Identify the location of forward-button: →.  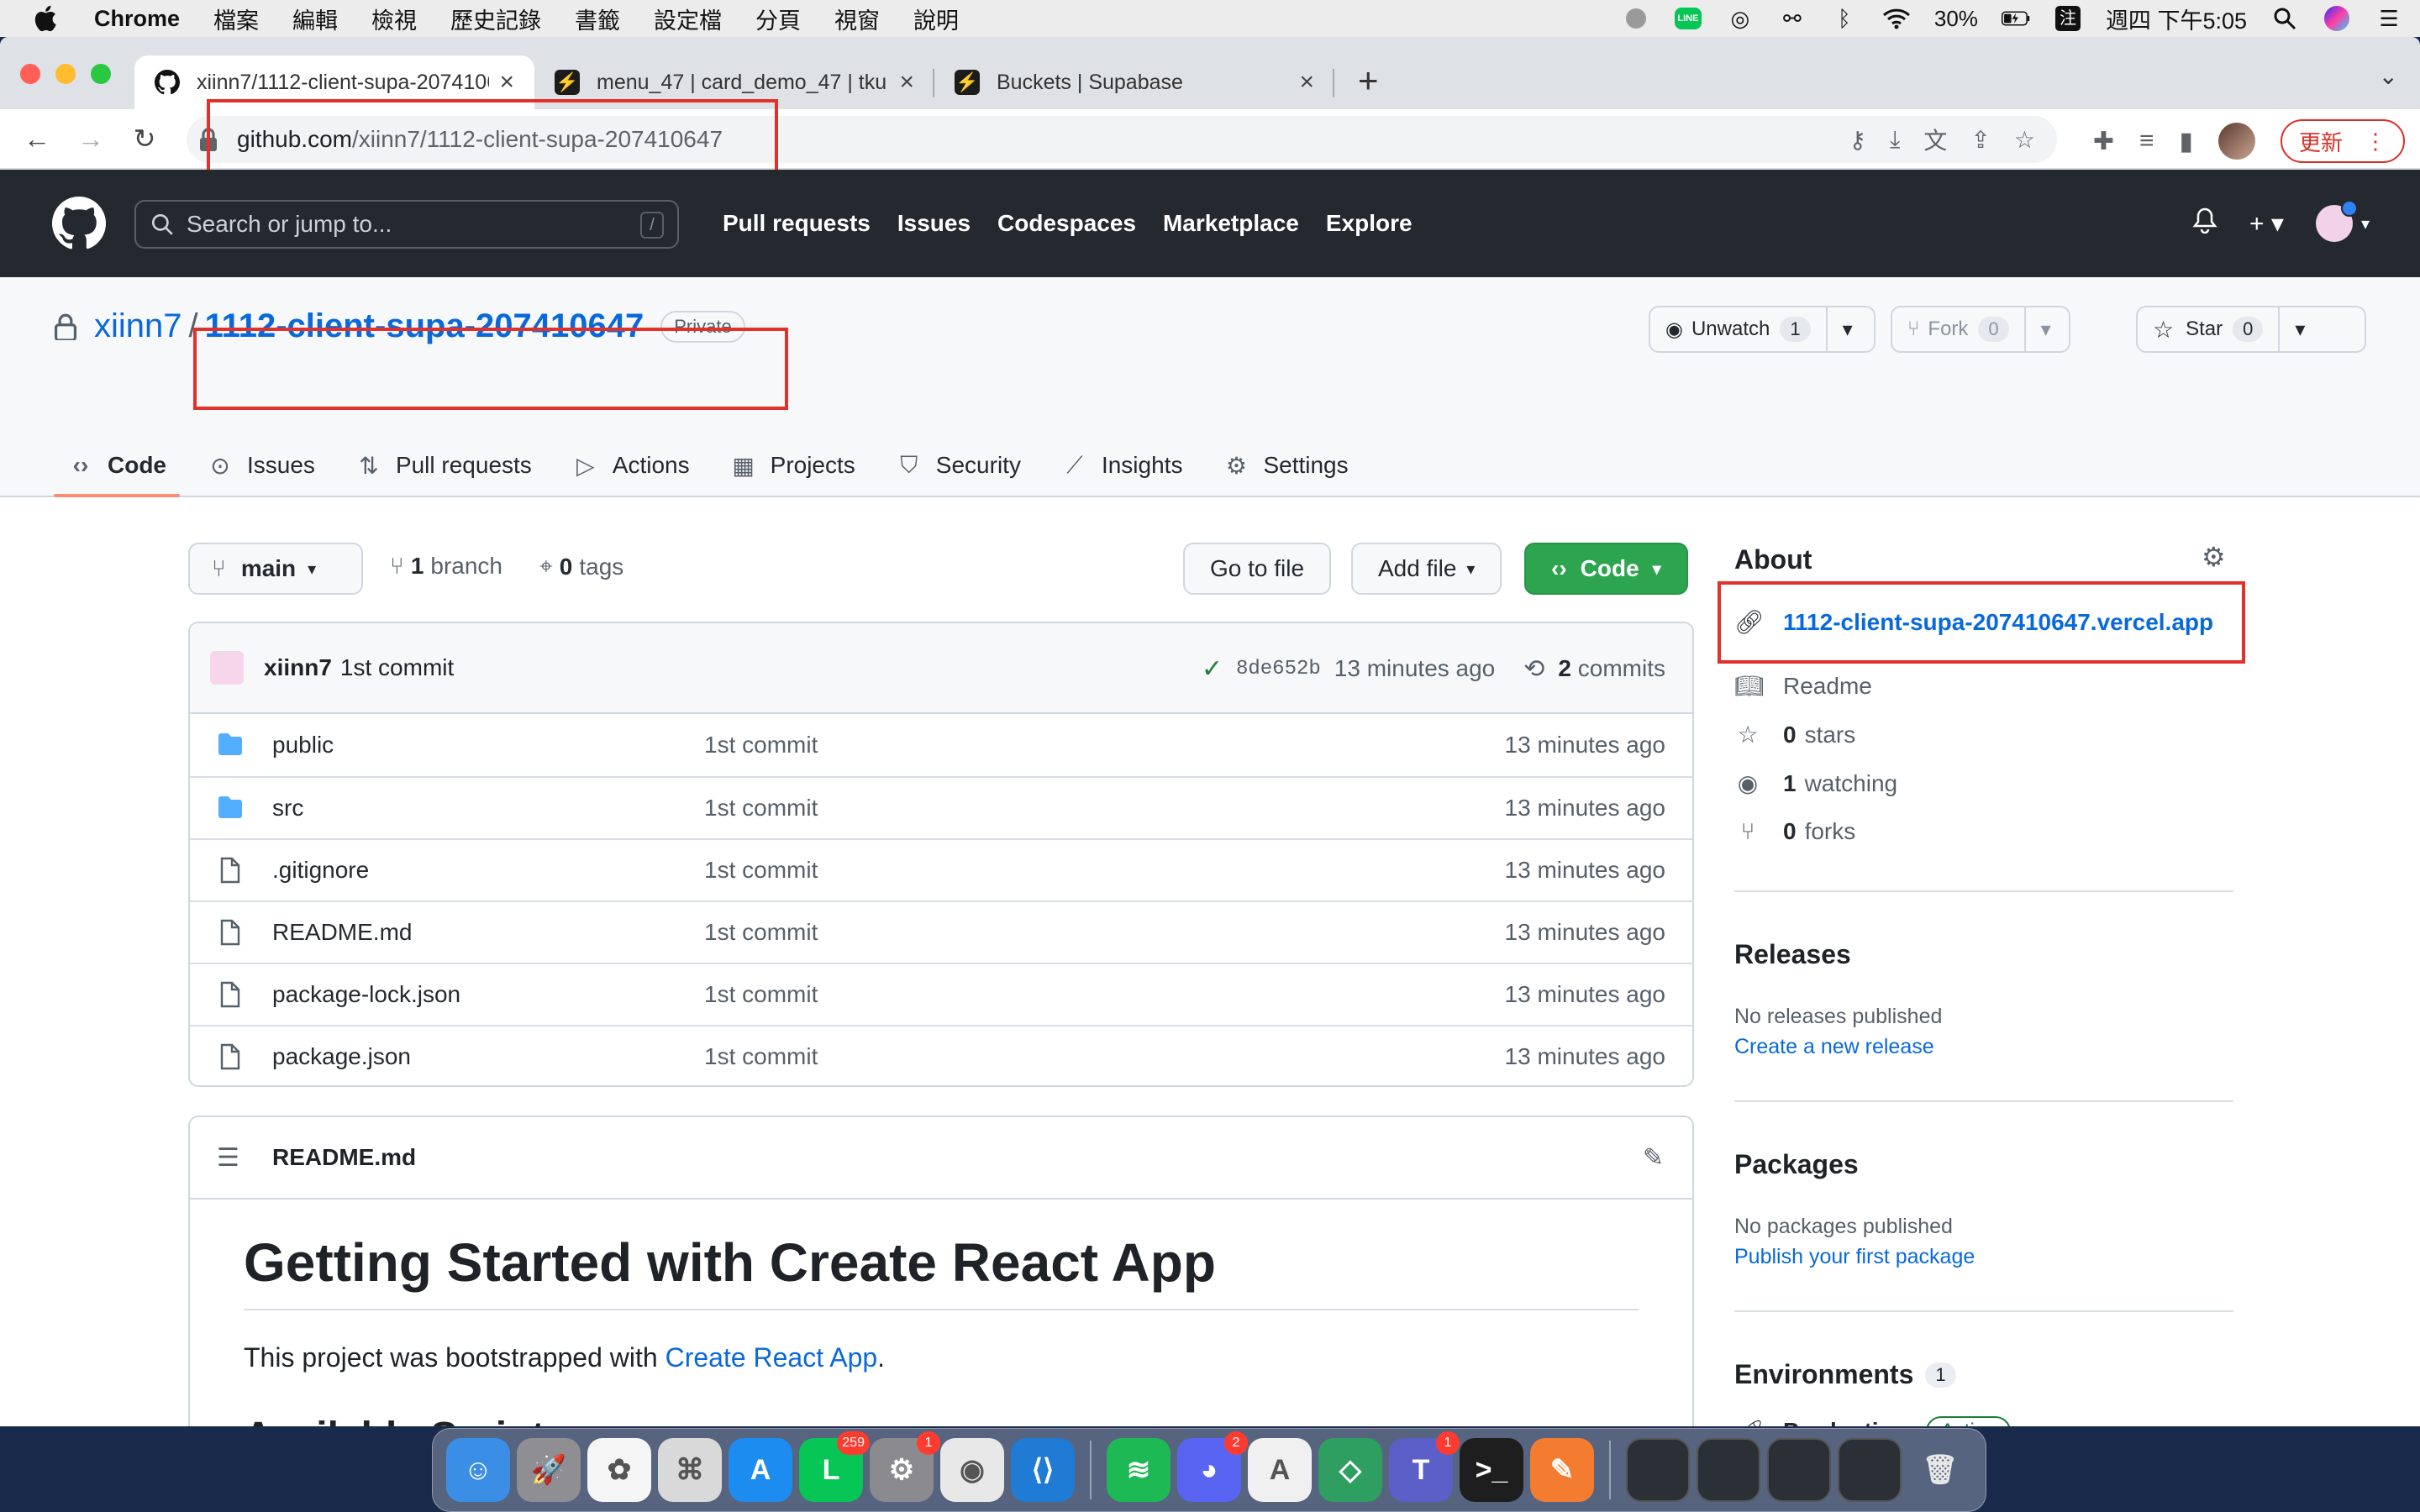
(91, 138).